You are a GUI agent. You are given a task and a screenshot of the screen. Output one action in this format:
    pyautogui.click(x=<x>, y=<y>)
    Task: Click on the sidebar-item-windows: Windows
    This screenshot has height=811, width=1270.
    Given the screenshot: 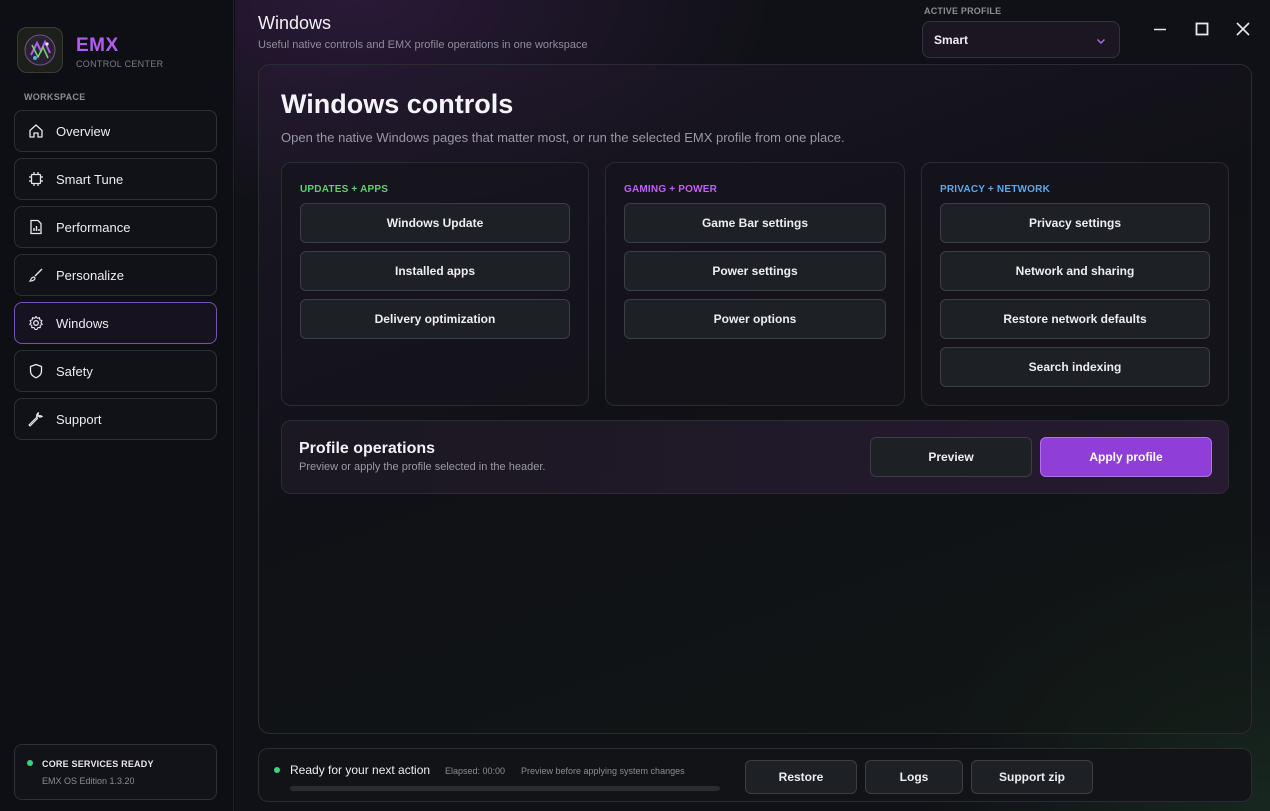 What is the action you would take?
    pyautogui.click(x=115, y=323)
    